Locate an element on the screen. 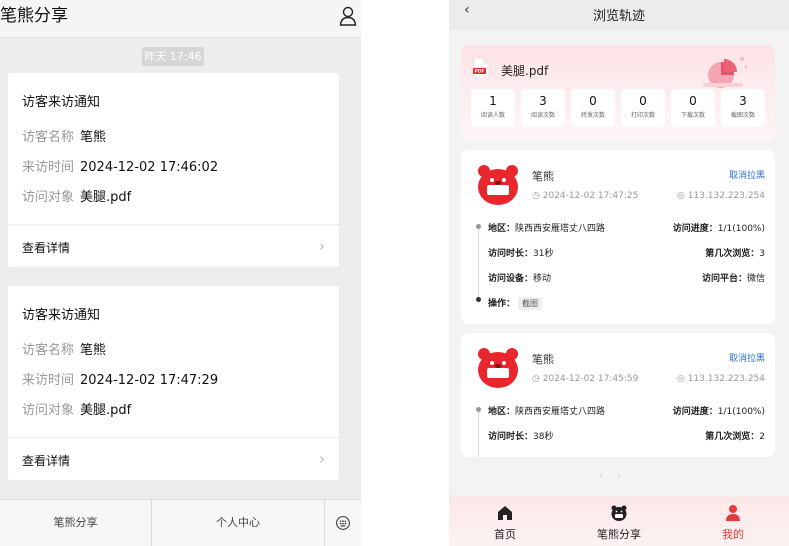 Image resolution: width=789 pixels, height=546 pixels. bottom-tab-bar: 首页 笔熊分享 我的 is located at coordinates (619, 520).